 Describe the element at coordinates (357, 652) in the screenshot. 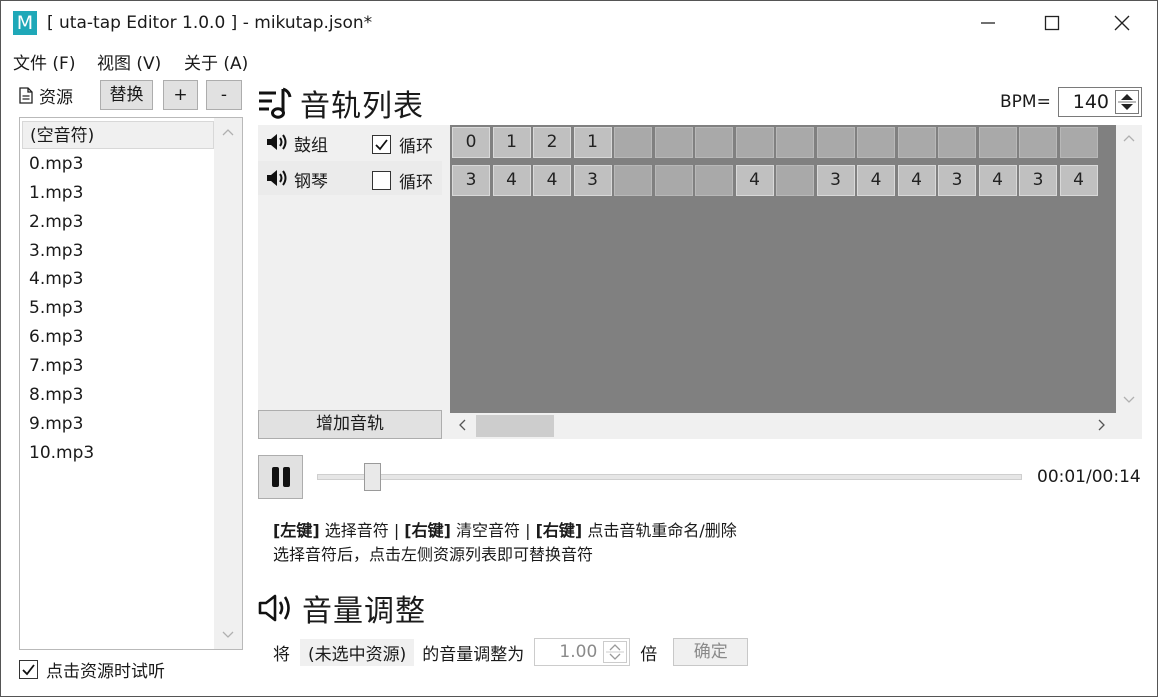

I see `volume-resource-name: (未选中资源)` at that location.